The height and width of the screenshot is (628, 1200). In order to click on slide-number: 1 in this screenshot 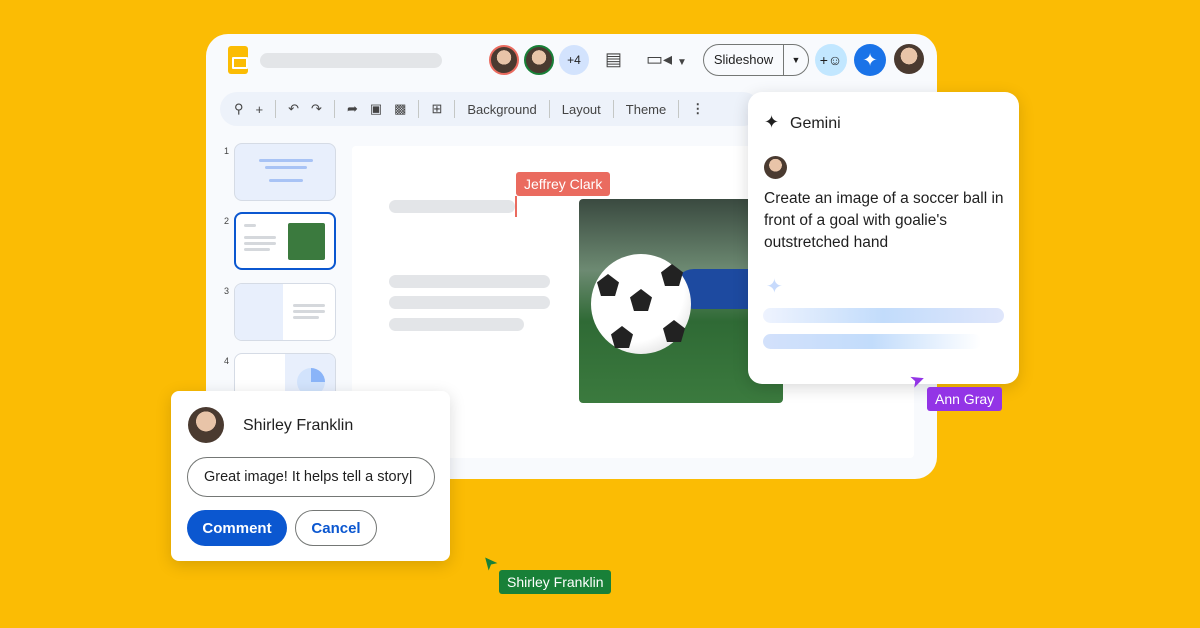, I will do `click(227, 151)`.